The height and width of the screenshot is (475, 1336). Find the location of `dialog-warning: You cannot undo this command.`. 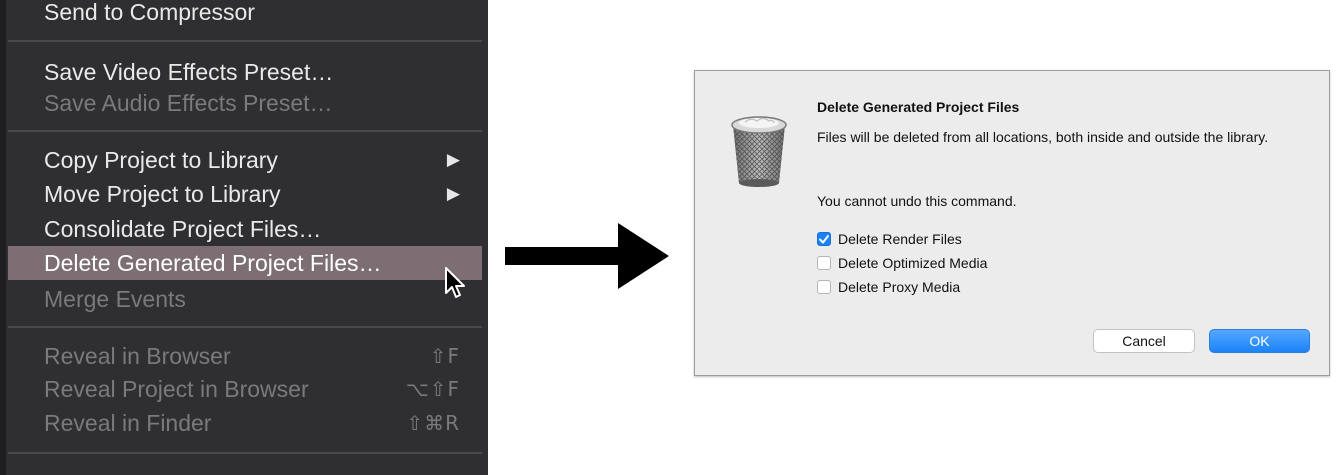

dialog-warning: You cannot undo this command. is located at coordinates (917, 201).